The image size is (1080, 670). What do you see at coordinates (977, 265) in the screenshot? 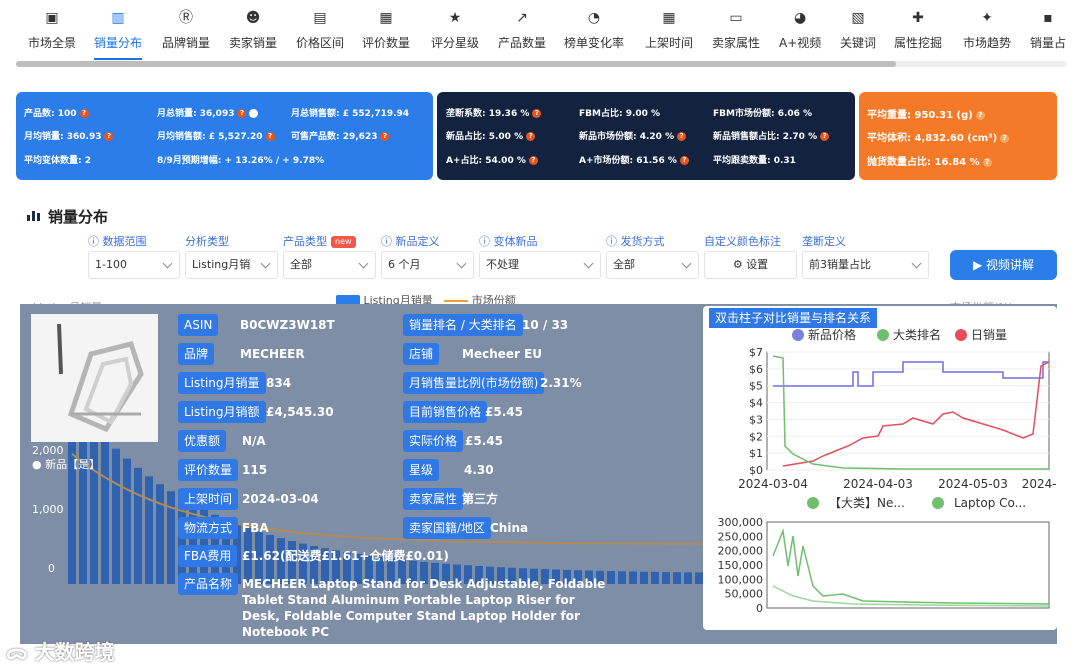
I see `play-icon: ▶` at bounding box center [977, 265].